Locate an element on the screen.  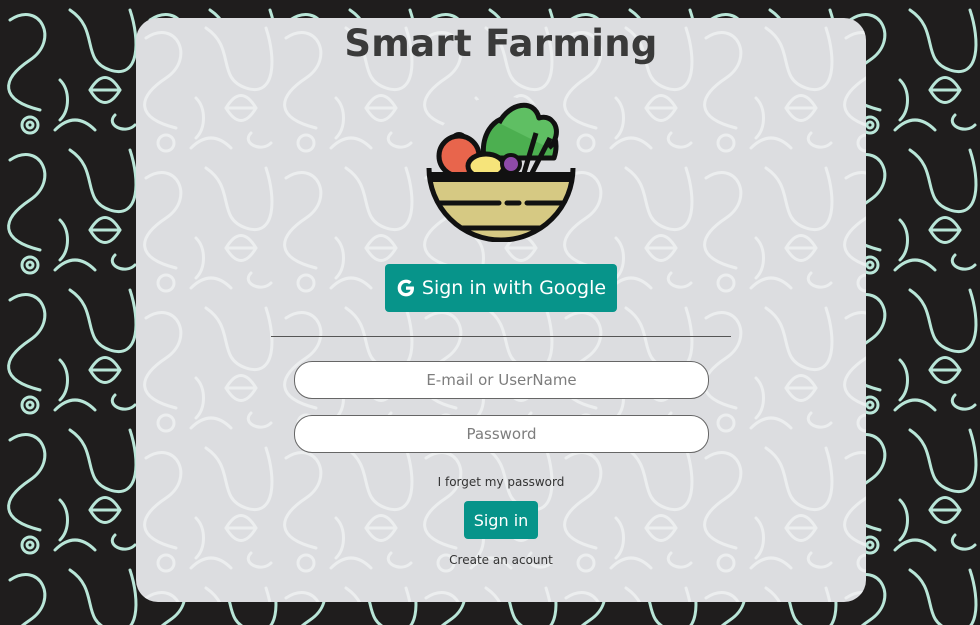
app-title: Smart Farming is located at coordinates (501, 43).